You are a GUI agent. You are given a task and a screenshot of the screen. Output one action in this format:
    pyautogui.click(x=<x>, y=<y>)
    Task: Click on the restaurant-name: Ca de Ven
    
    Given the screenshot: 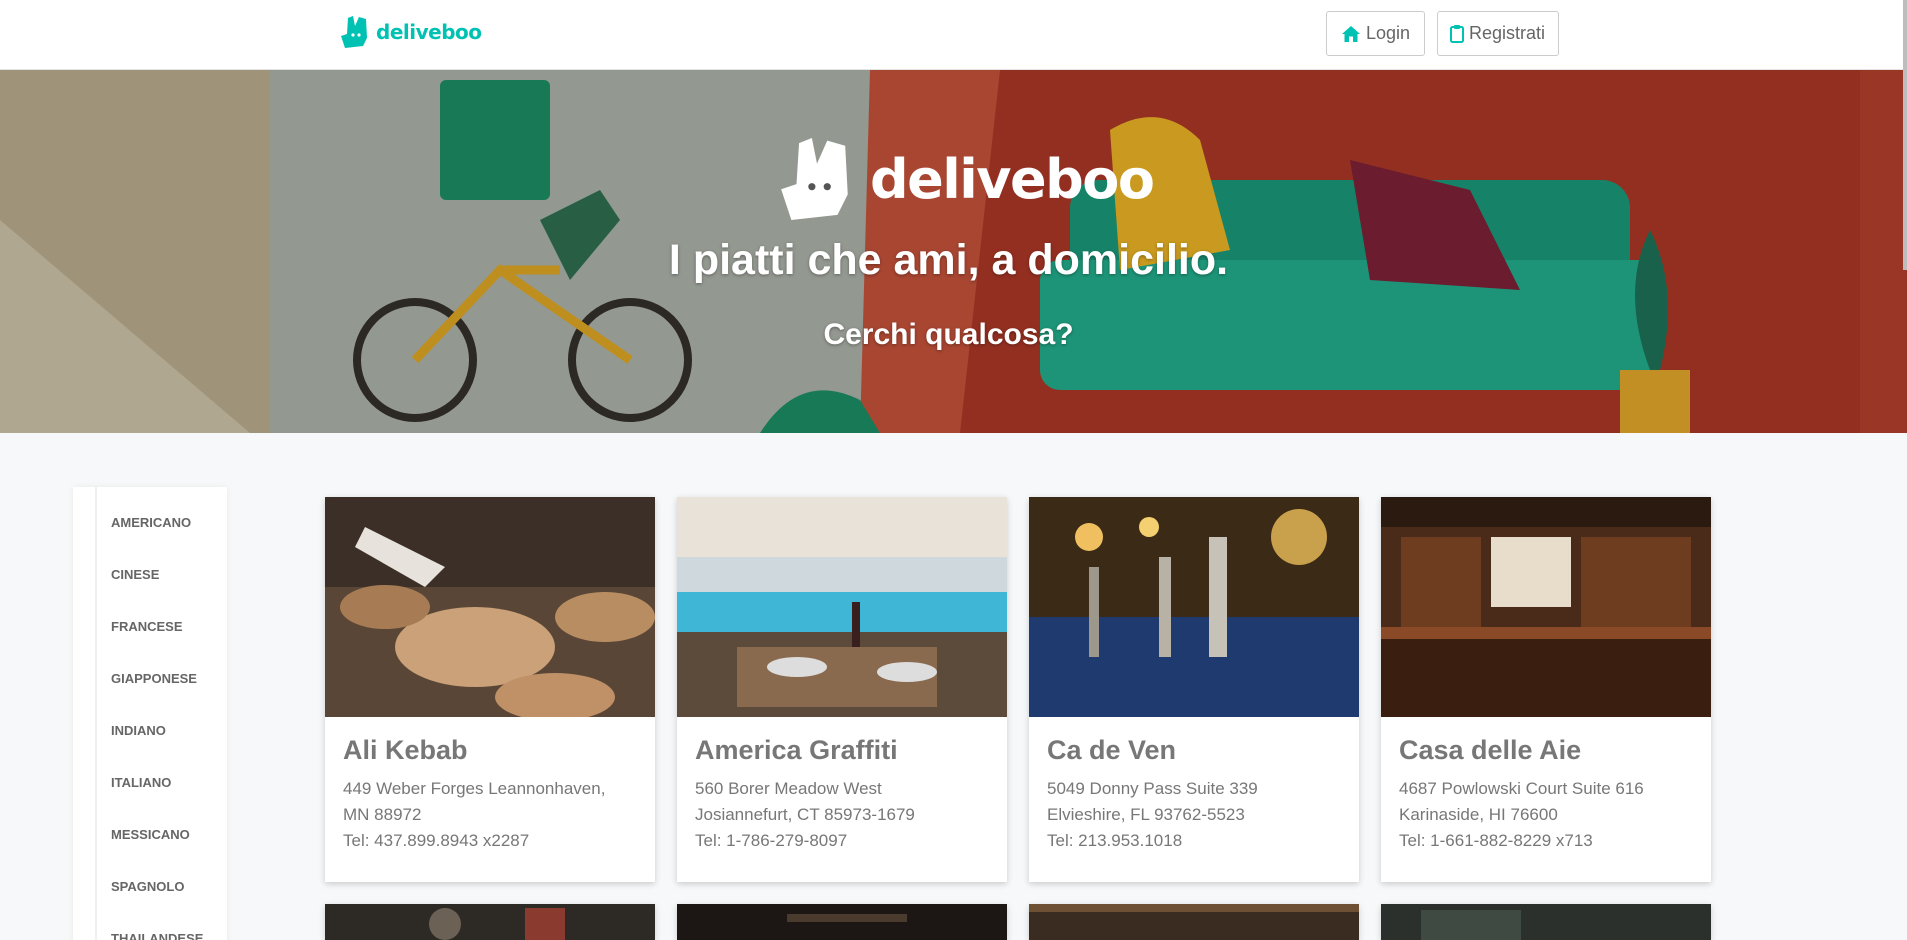 What is the action you would take?
    pyautogui.click(x=1112, y=750)
    